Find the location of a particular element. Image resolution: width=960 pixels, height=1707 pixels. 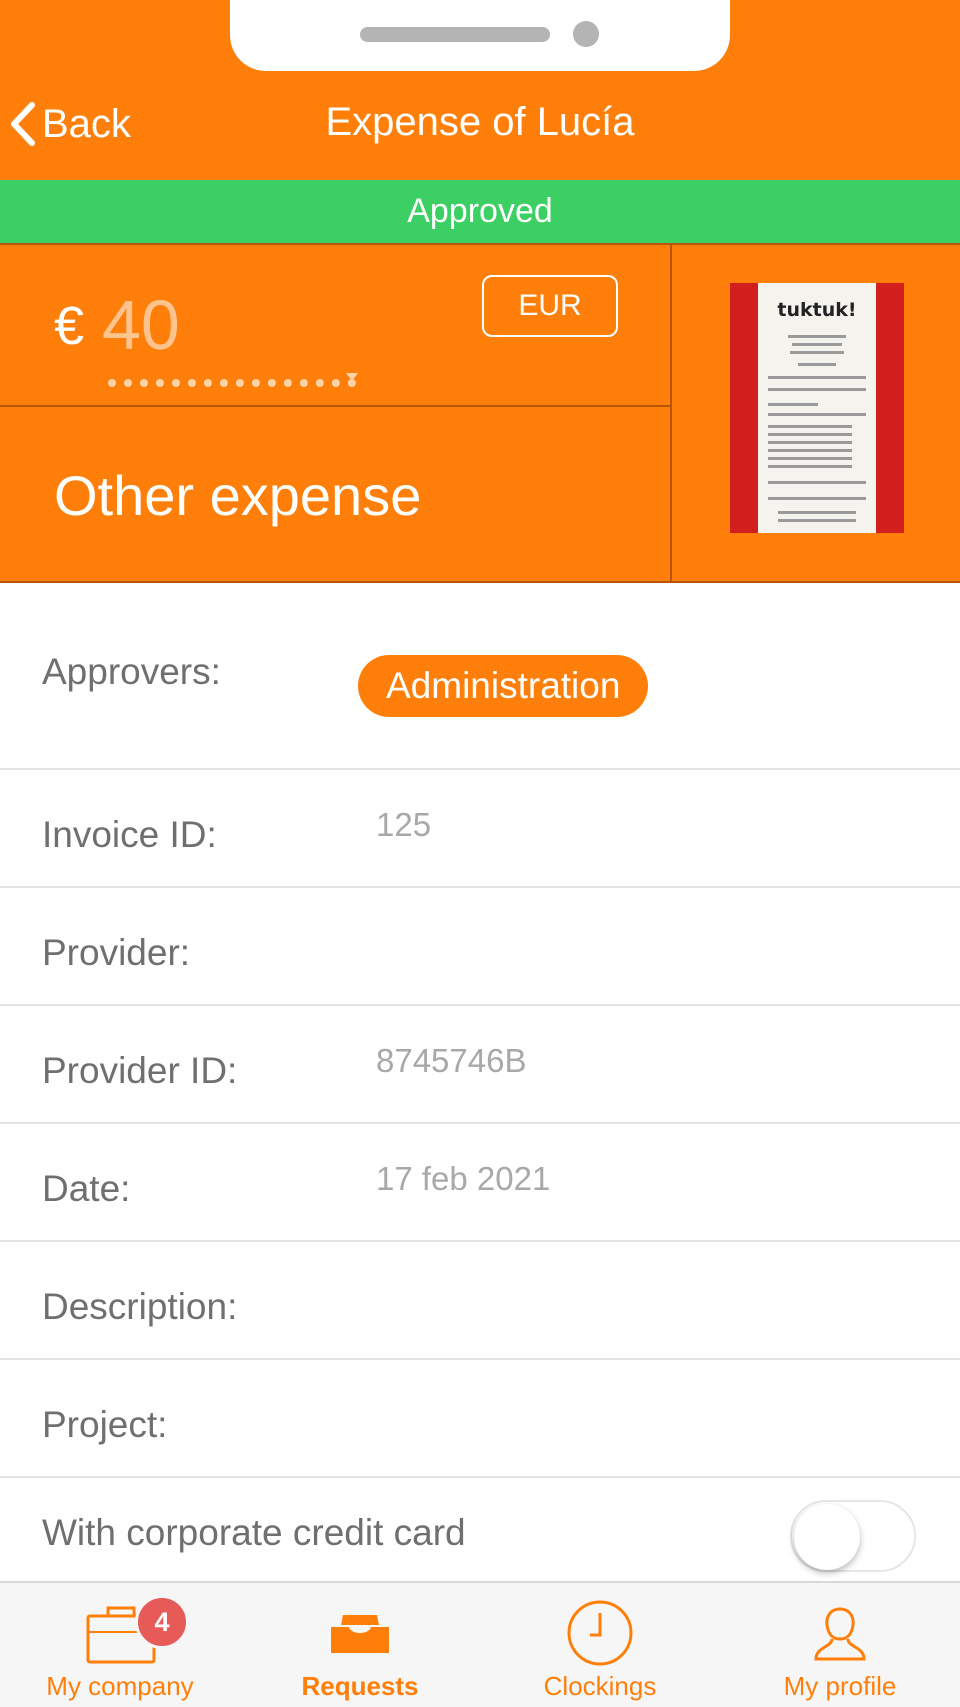

front-camera is located at coordinates (586, 34).